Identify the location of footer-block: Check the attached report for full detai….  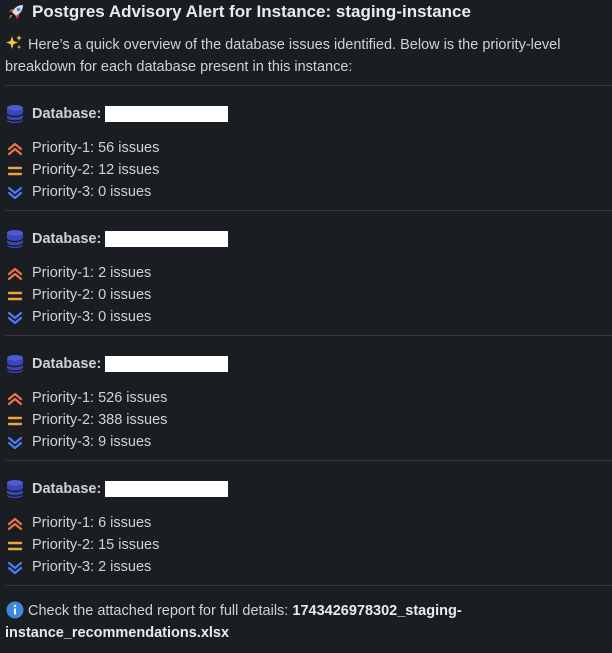
(305, 622).